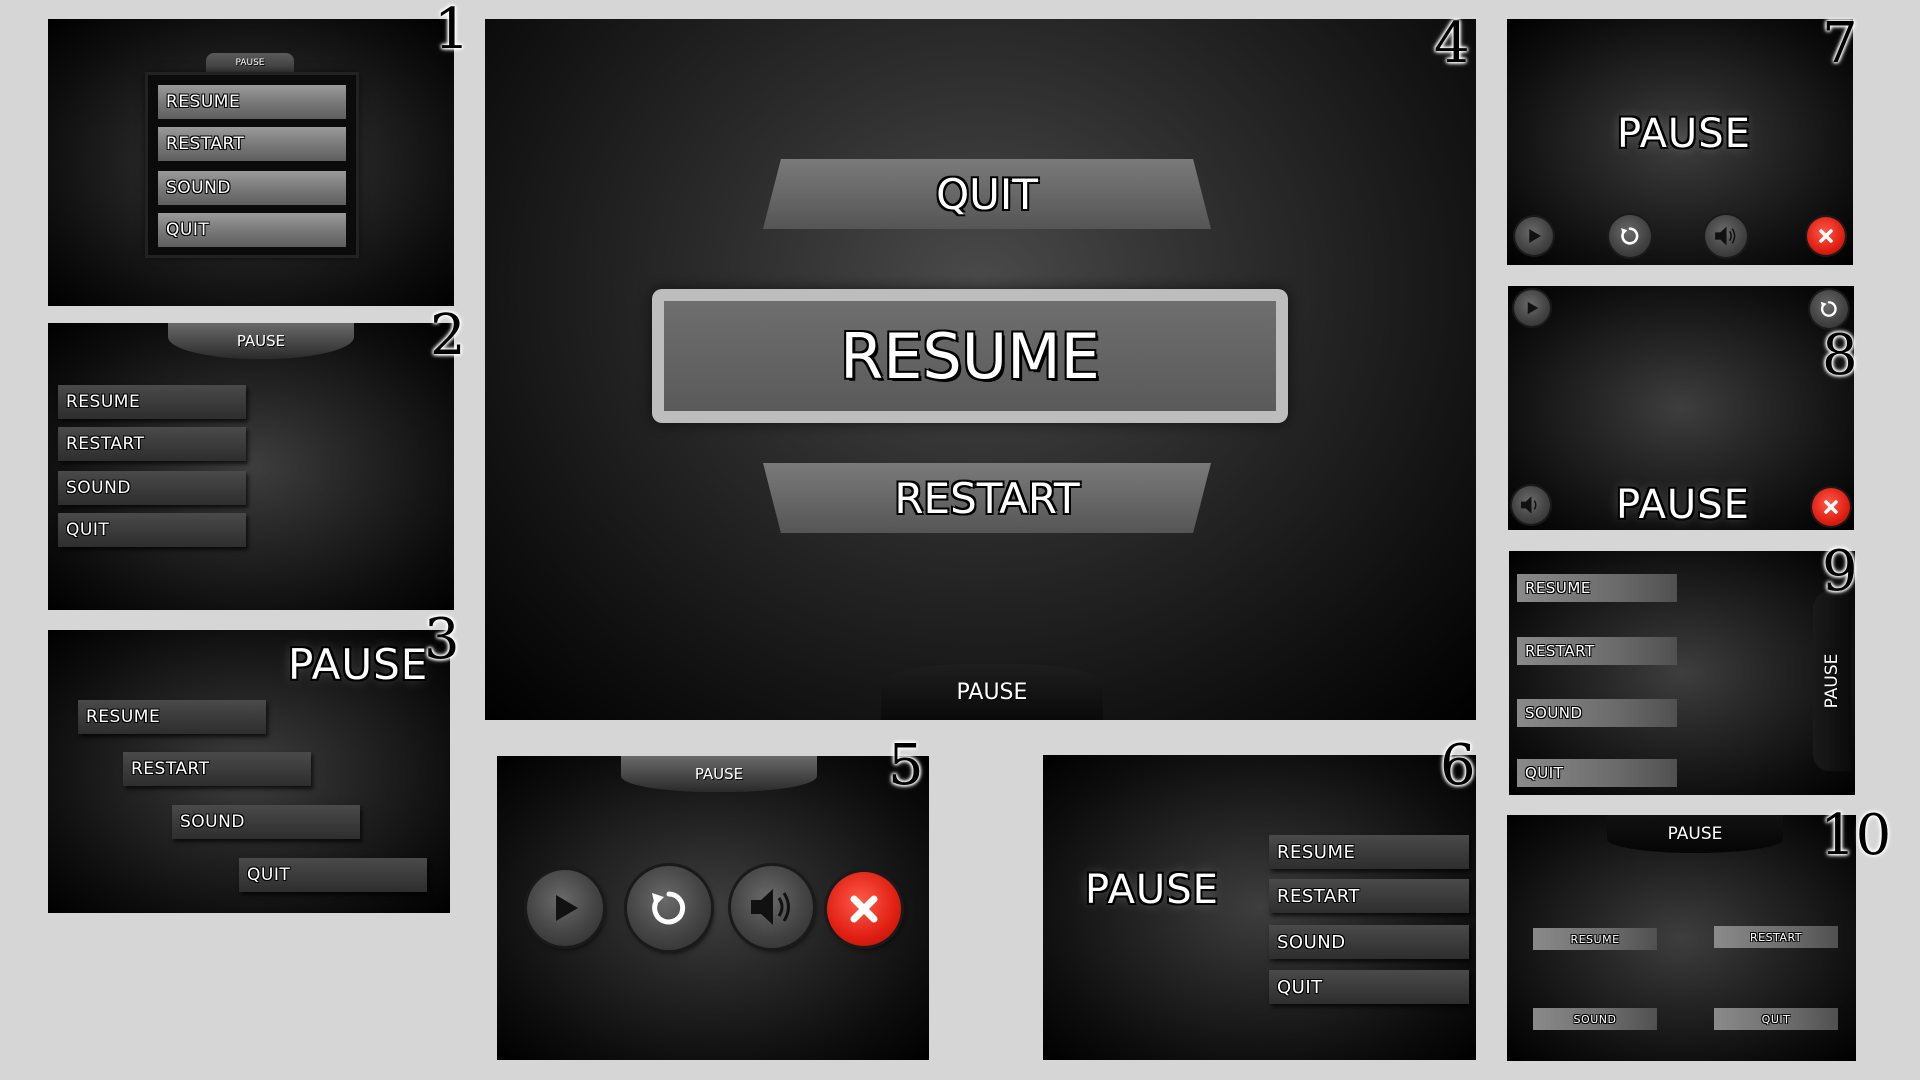  What do you see at coordinates (448, 335) in the screenshot?
I see `panel-number-2: 2` at bounding box center [448, 335].